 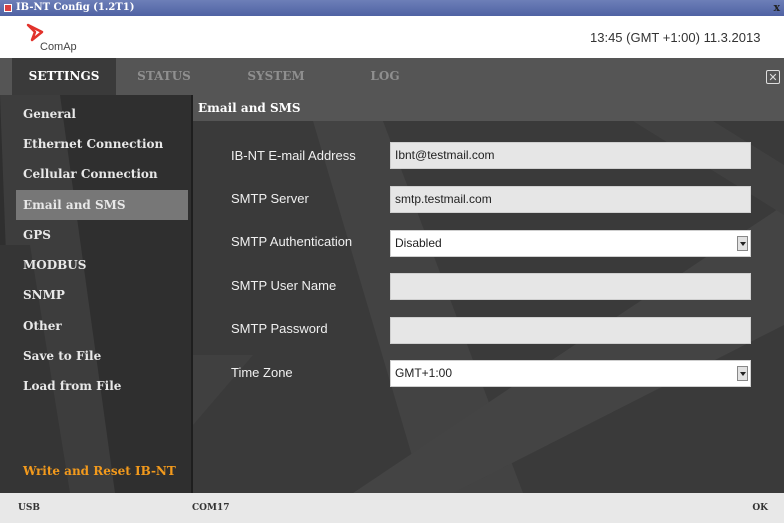 I want to click on write-and-reset-button: Write and Reset IB-NT, so click(x=102, y=471).